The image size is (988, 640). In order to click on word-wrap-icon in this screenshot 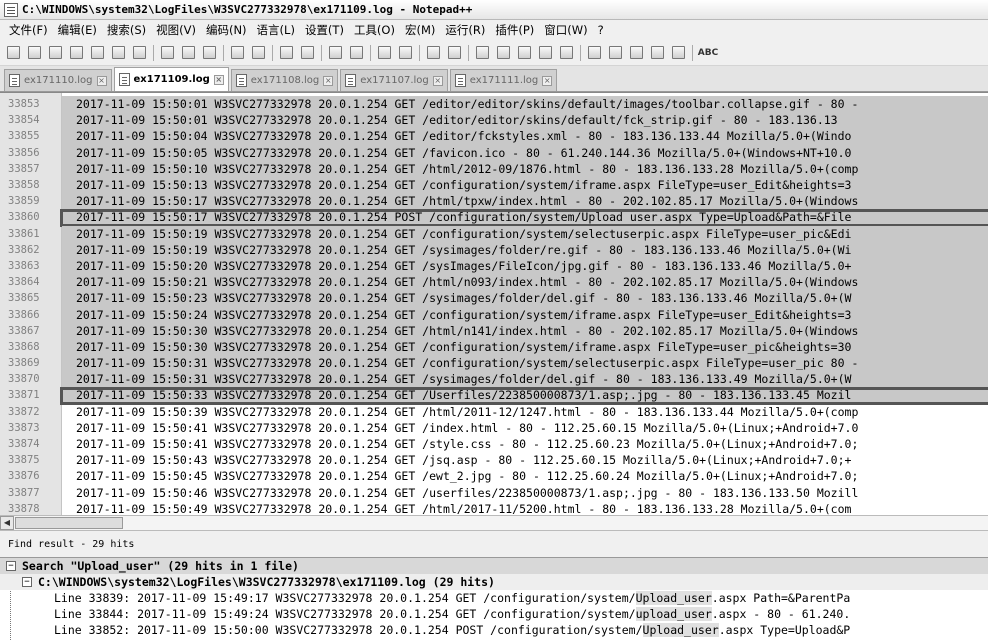, I will do `click(433, 53)`.